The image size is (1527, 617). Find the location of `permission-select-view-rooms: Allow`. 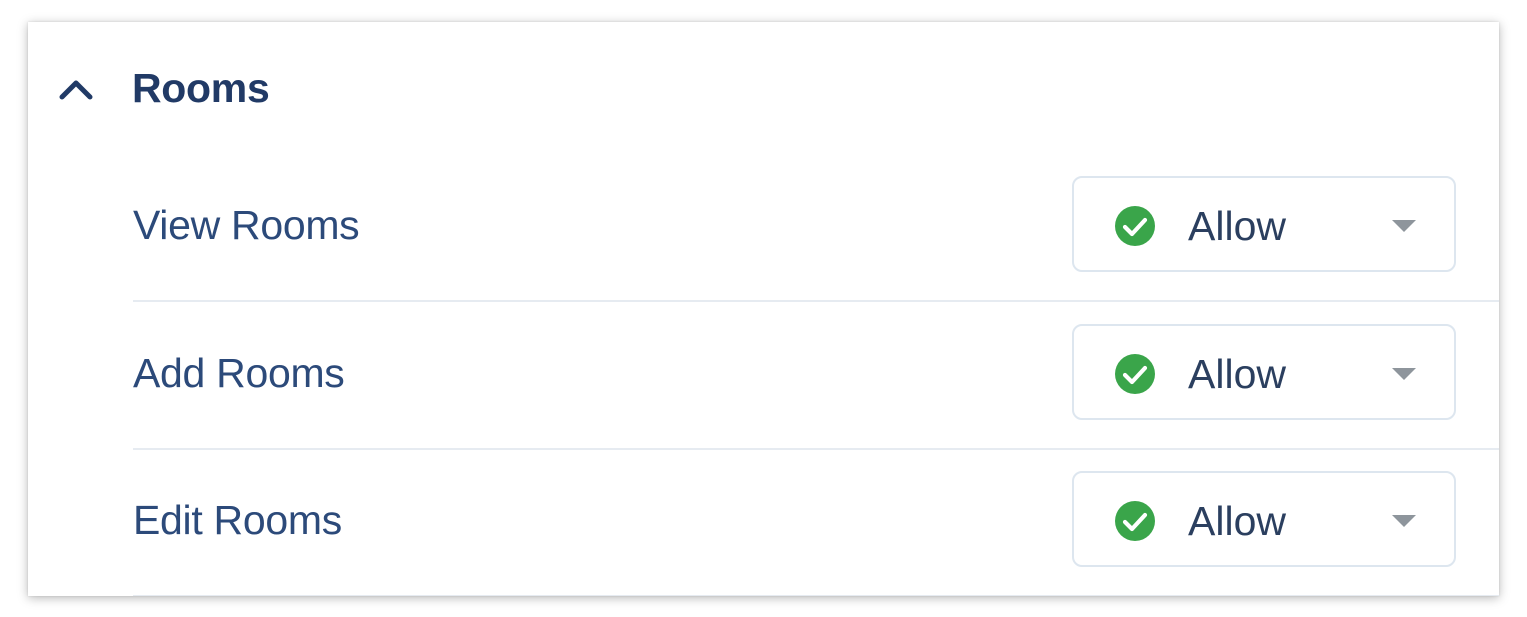

permission-select-view-rooms: Allow is located at coordinates (1264, 224).